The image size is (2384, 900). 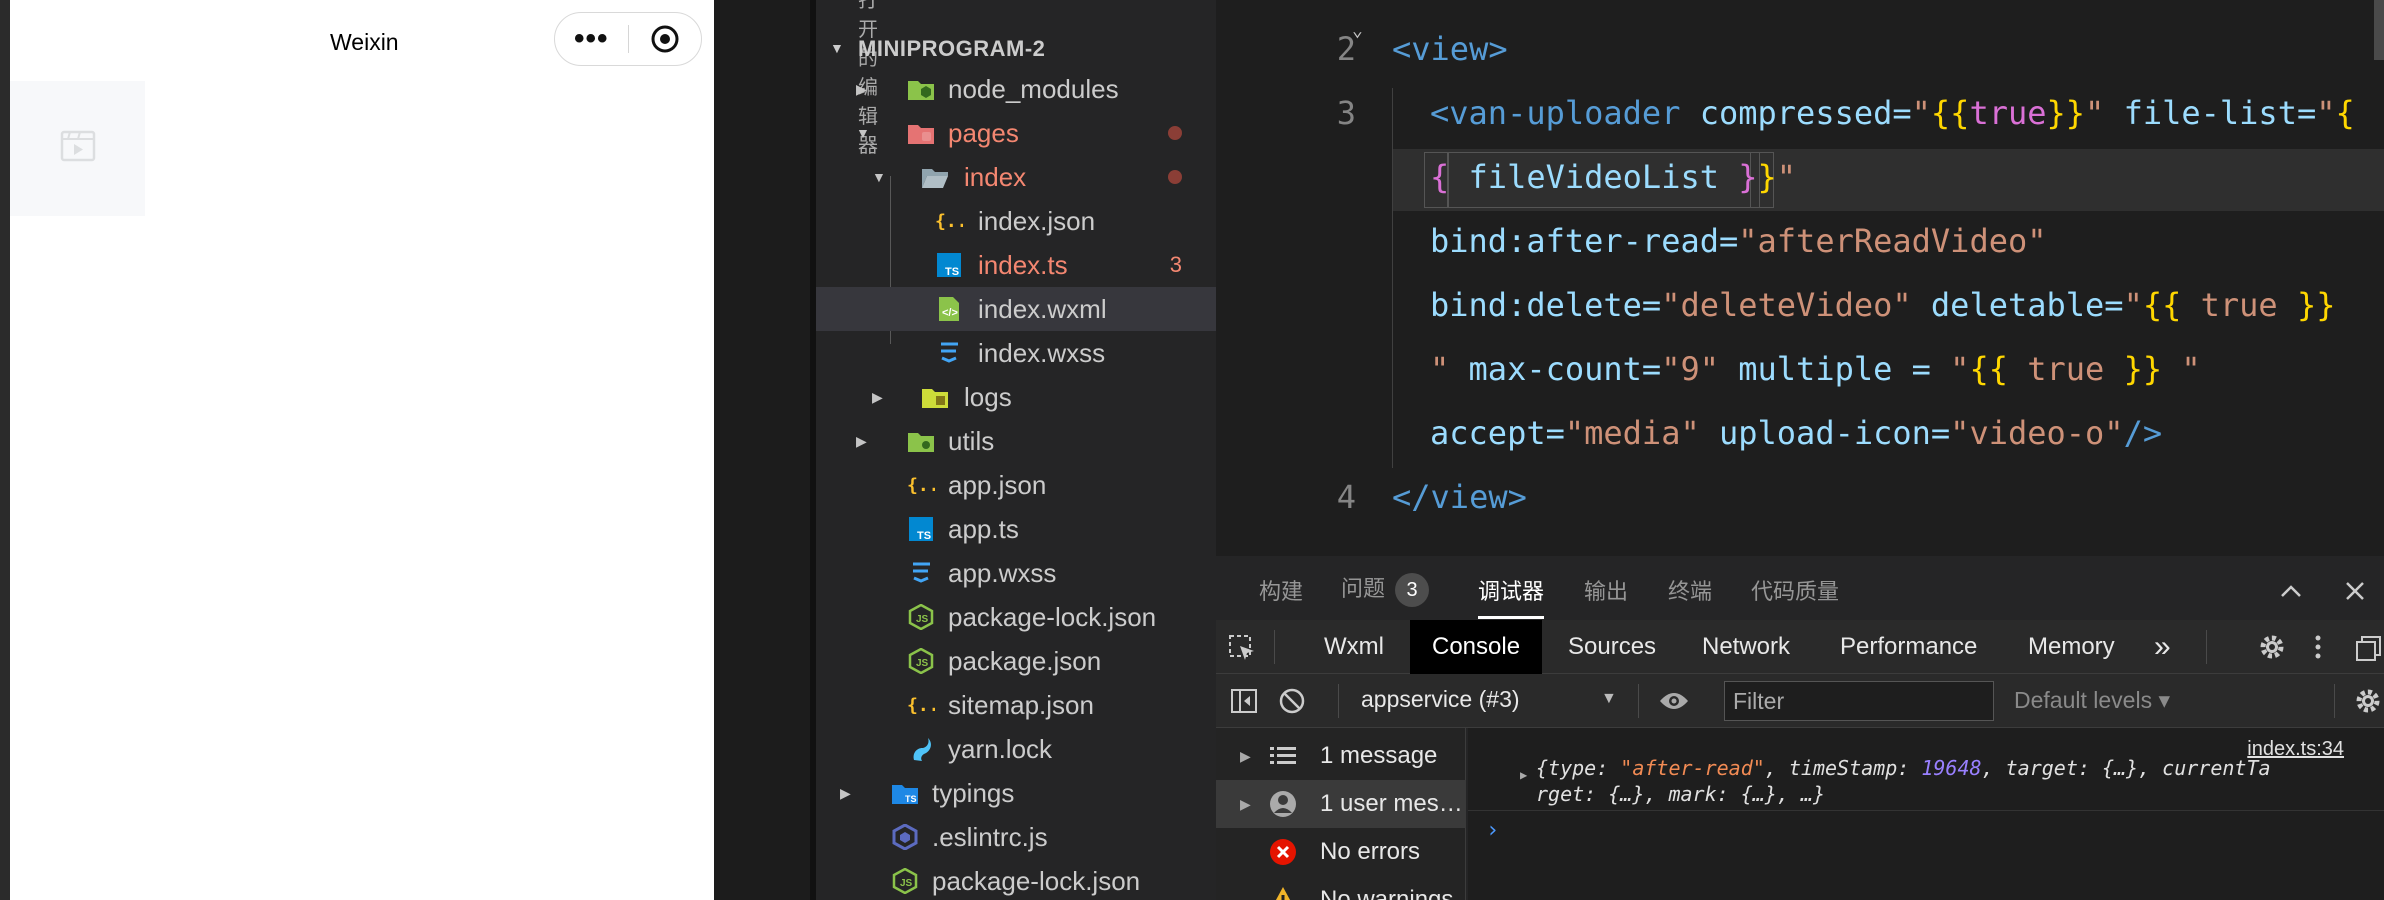 I want to click on video-uploader, so click(x=77, y=148).